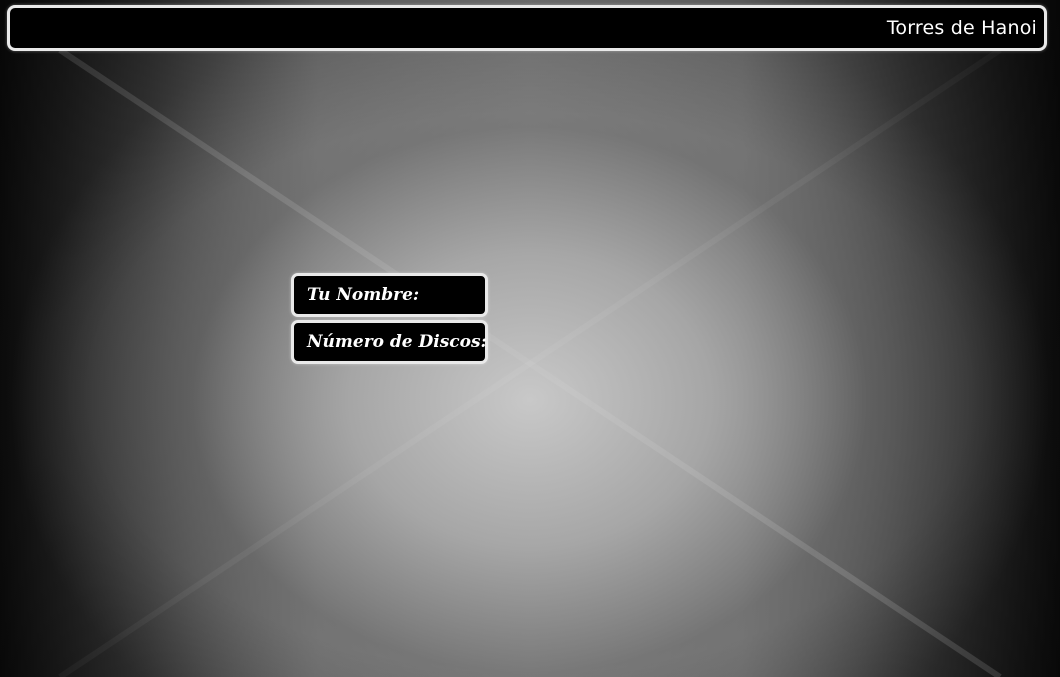 This screenshot has height=677, width=1060. I want to click on app-title: Torres de Hanoi, so click(961, 28).